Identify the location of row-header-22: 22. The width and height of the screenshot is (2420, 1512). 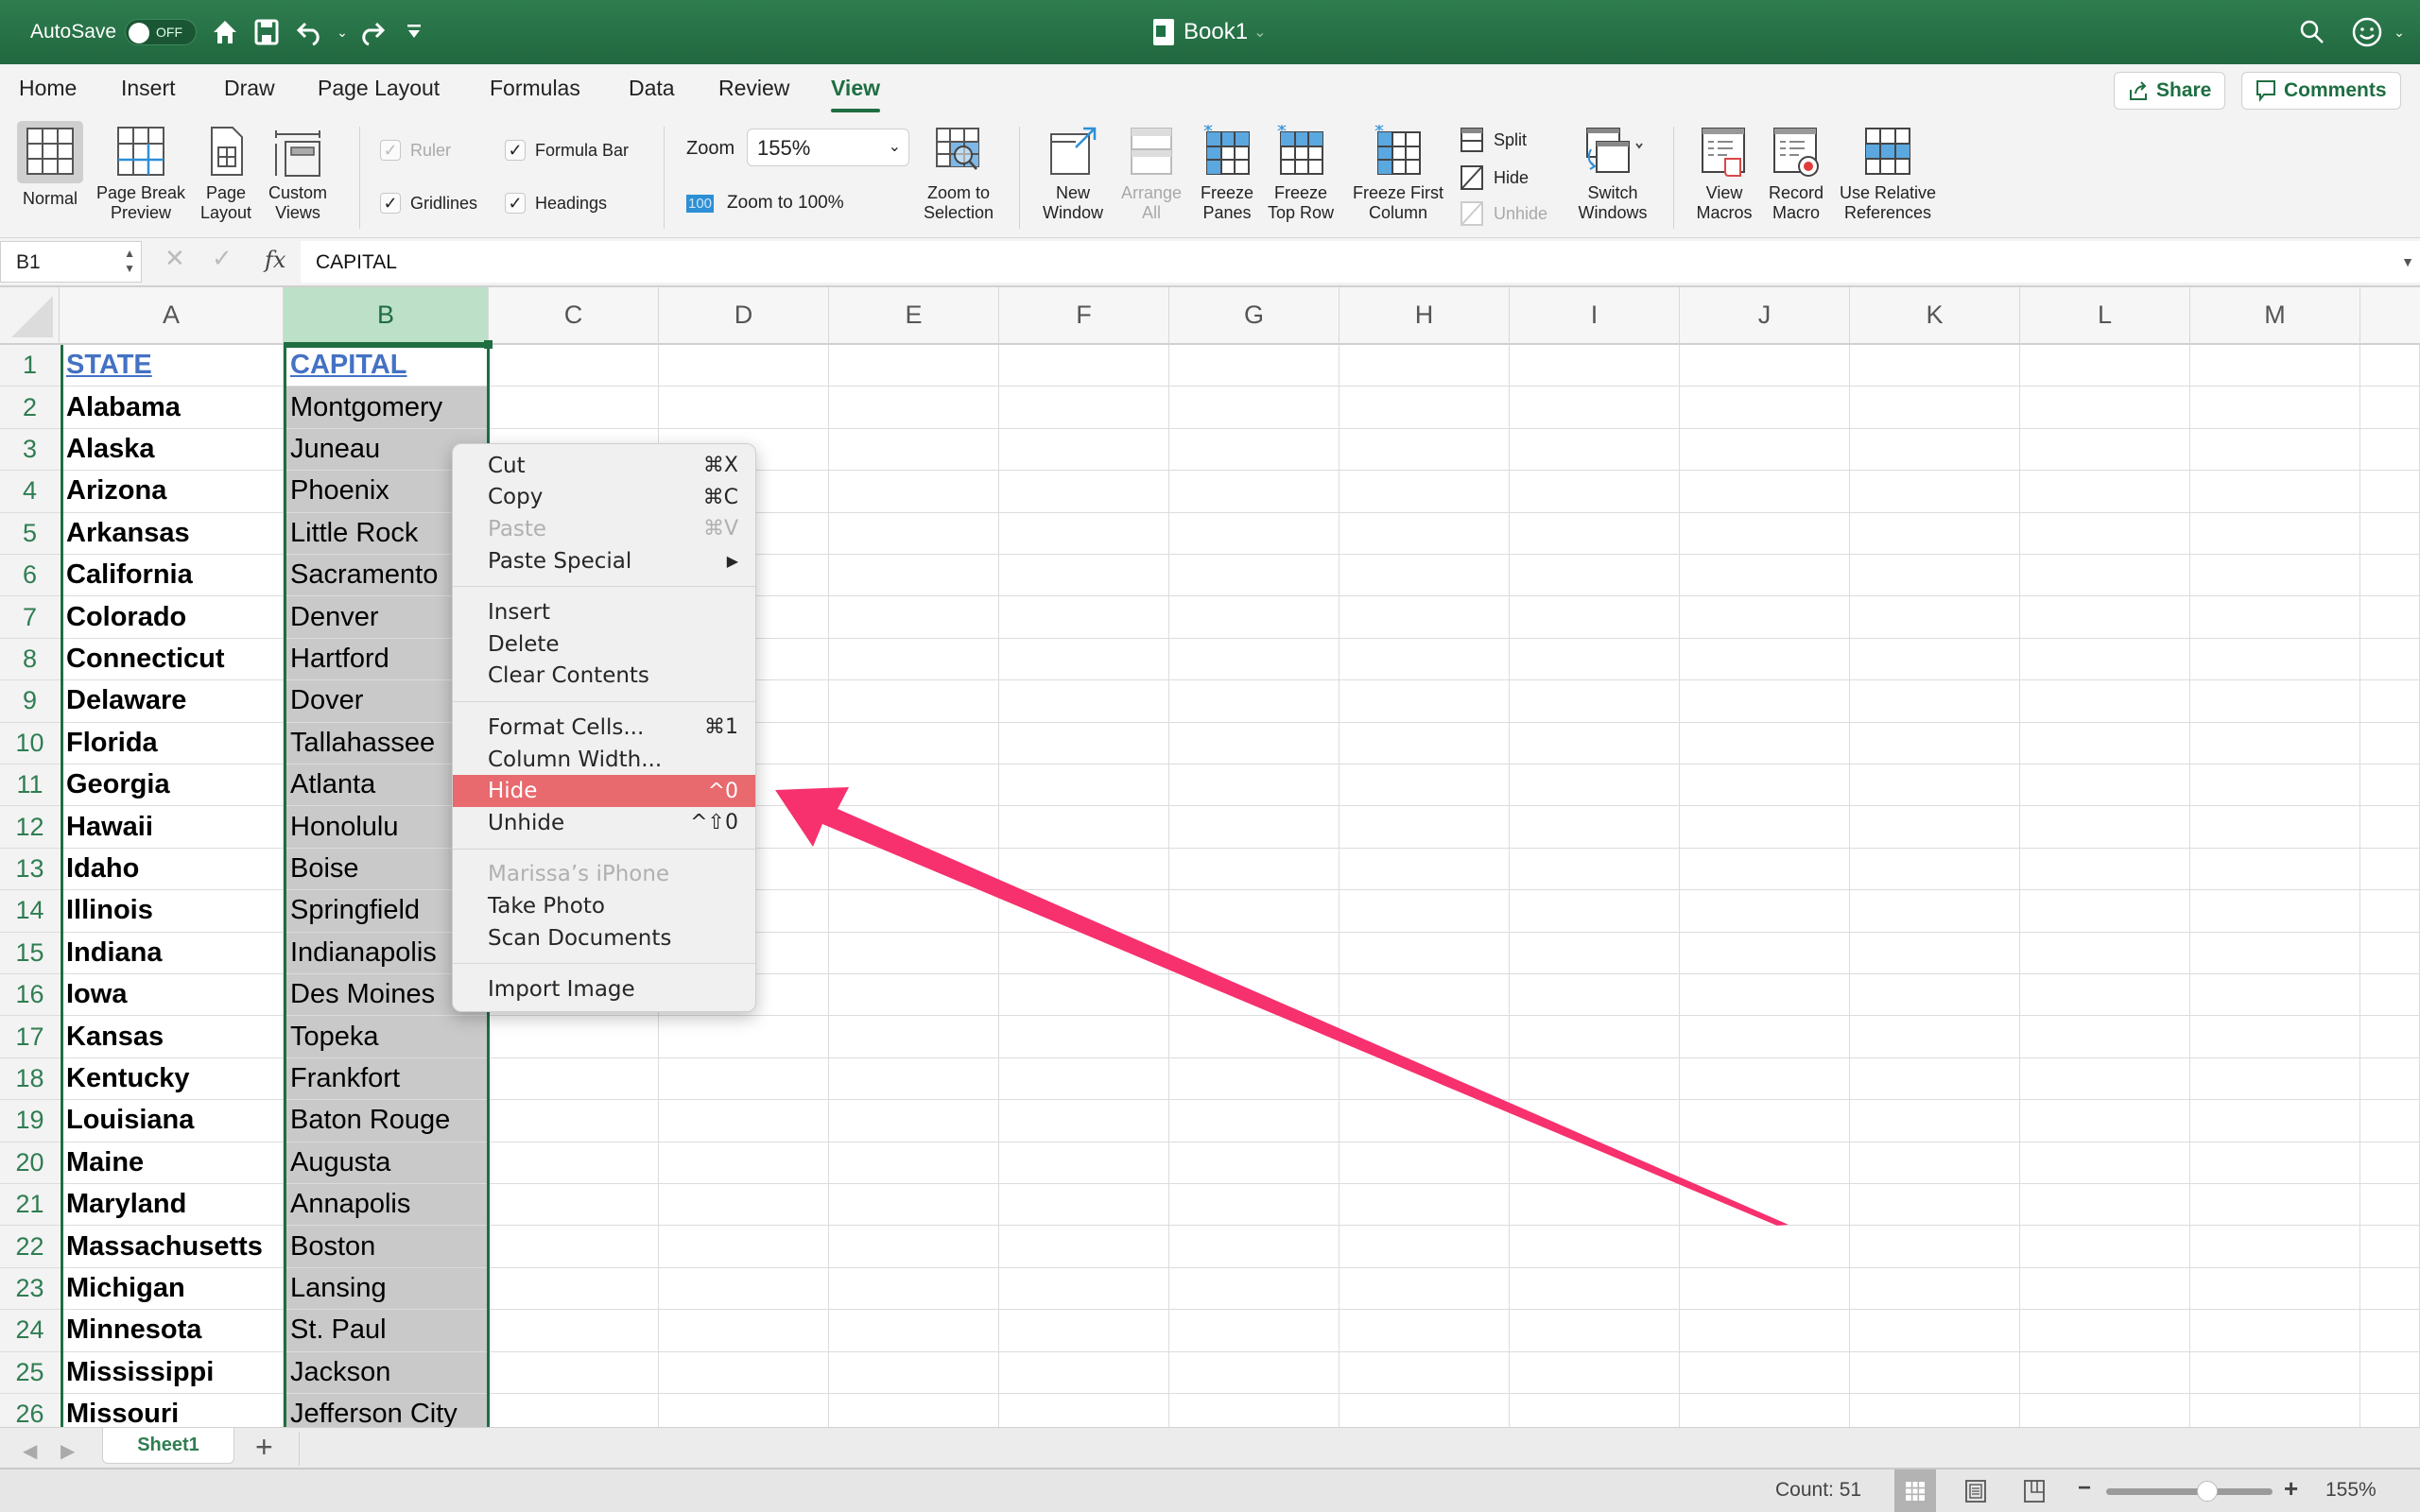
(30, 1247).